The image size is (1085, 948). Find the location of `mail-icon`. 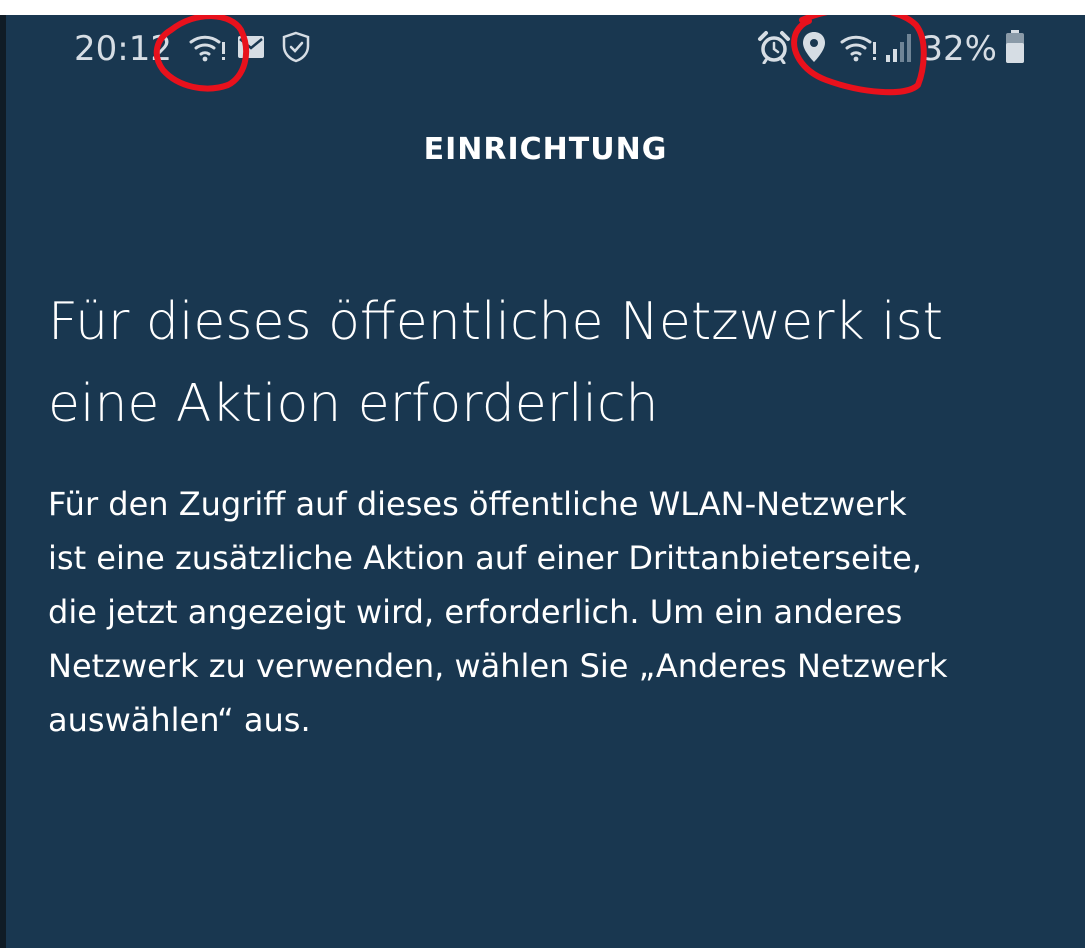

mail-icon is located at coordinates (250, 49).